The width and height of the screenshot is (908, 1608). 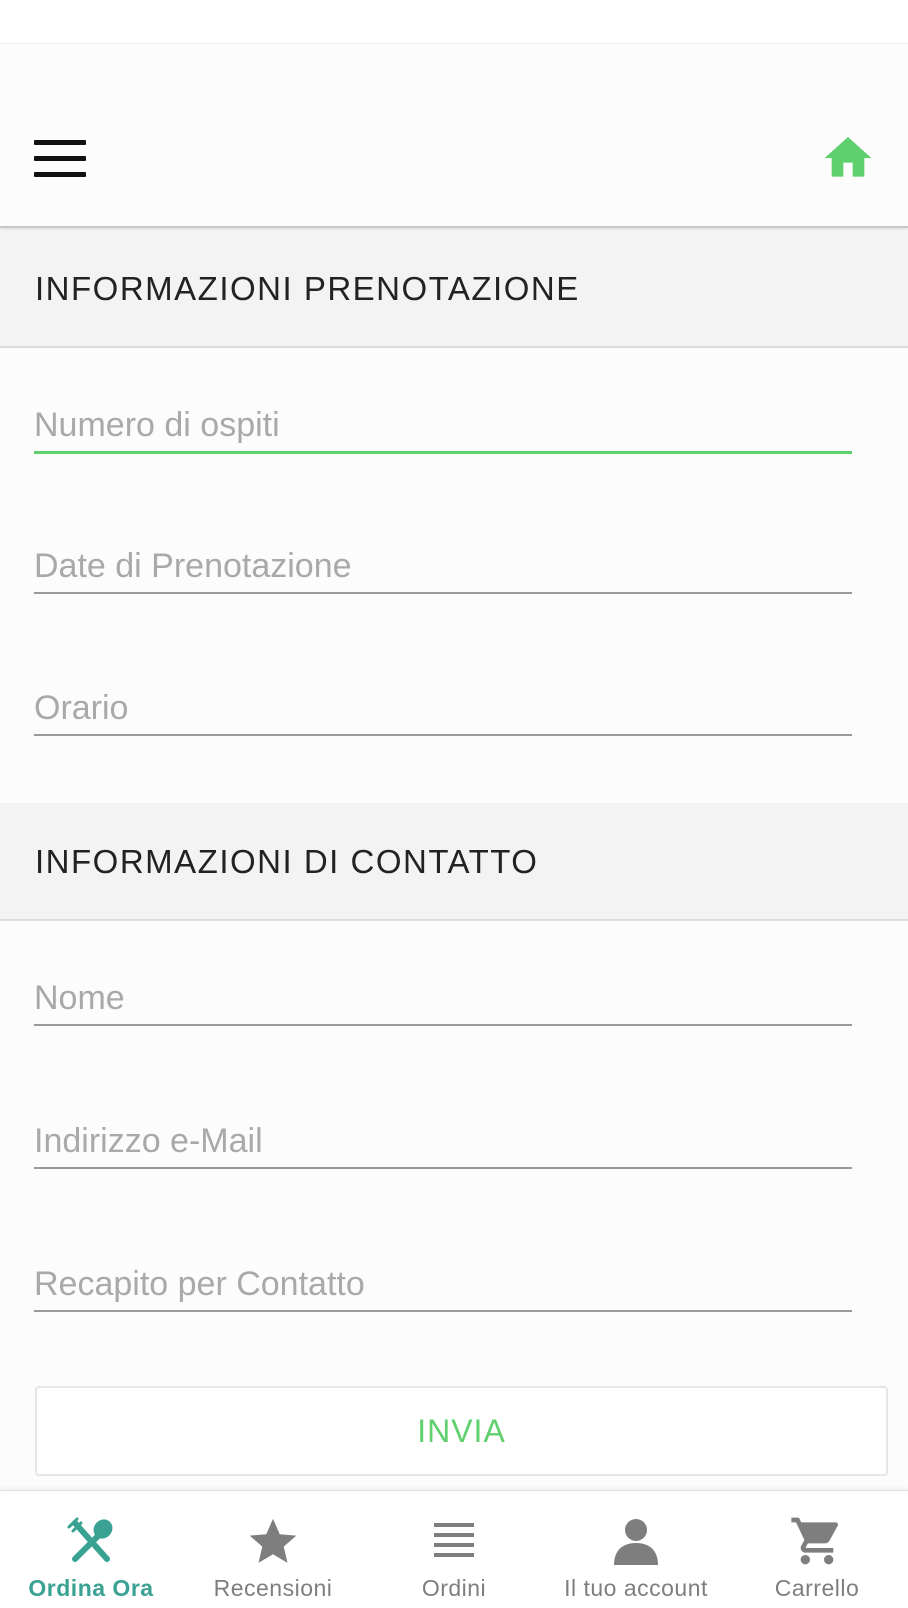 What do you see at coordinates (273, 1588) in the screenshot?
I see `tab-label: Recensioni` at bounding box center [273, 1588].